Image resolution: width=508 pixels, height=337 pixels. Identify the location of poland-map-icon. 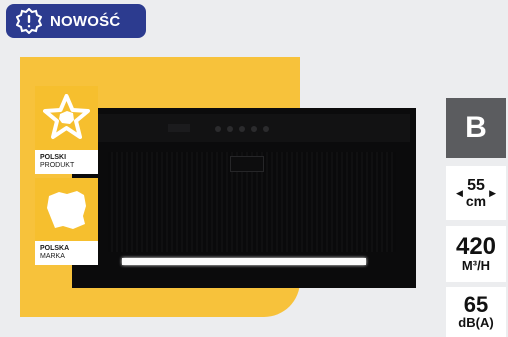
(66, 210).